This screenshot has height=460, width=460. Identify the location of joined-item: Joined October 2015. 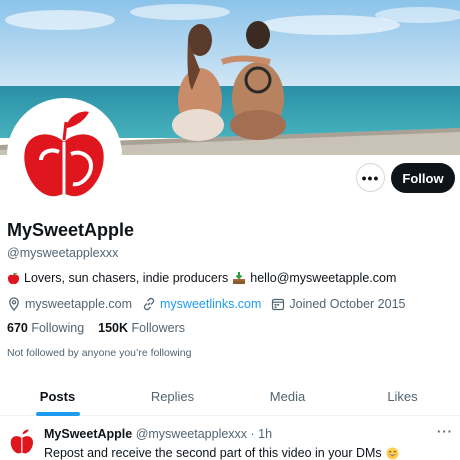
(338, 304).